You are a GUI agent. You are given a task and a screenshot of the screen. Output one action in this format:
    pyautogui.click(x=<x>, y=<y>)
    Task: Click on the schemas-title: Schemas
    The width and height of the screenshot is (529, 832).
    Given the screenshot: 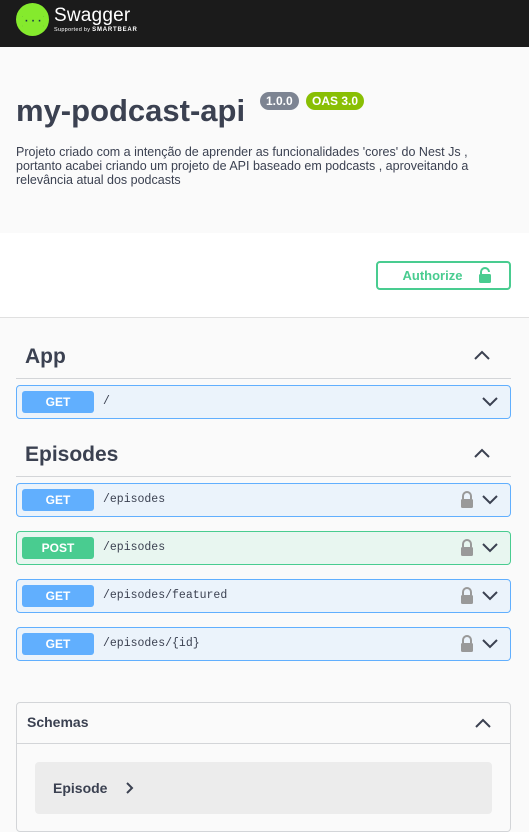 What is the action you would take?
    pyautogui.click(x=58, y=722)
    